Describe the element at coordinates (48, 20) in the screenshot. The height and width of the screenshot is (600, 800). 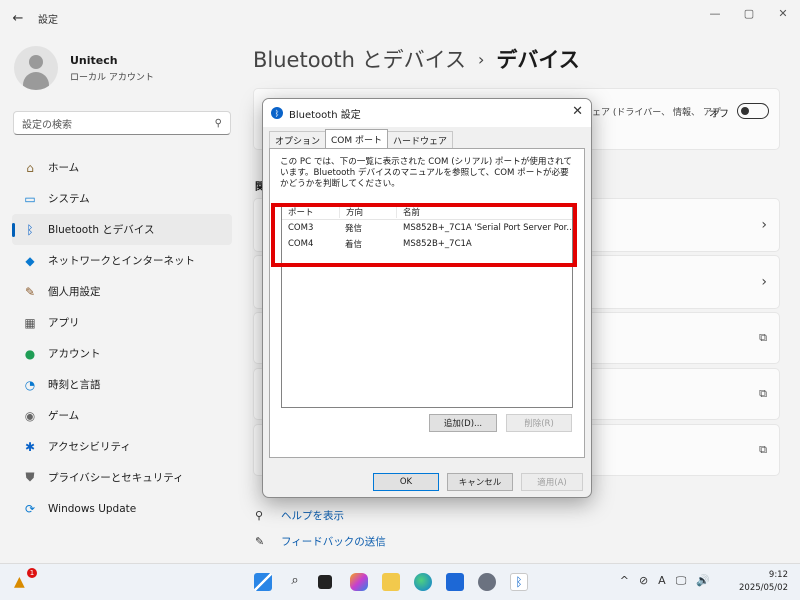
I see `app-title: 設定` at that location.